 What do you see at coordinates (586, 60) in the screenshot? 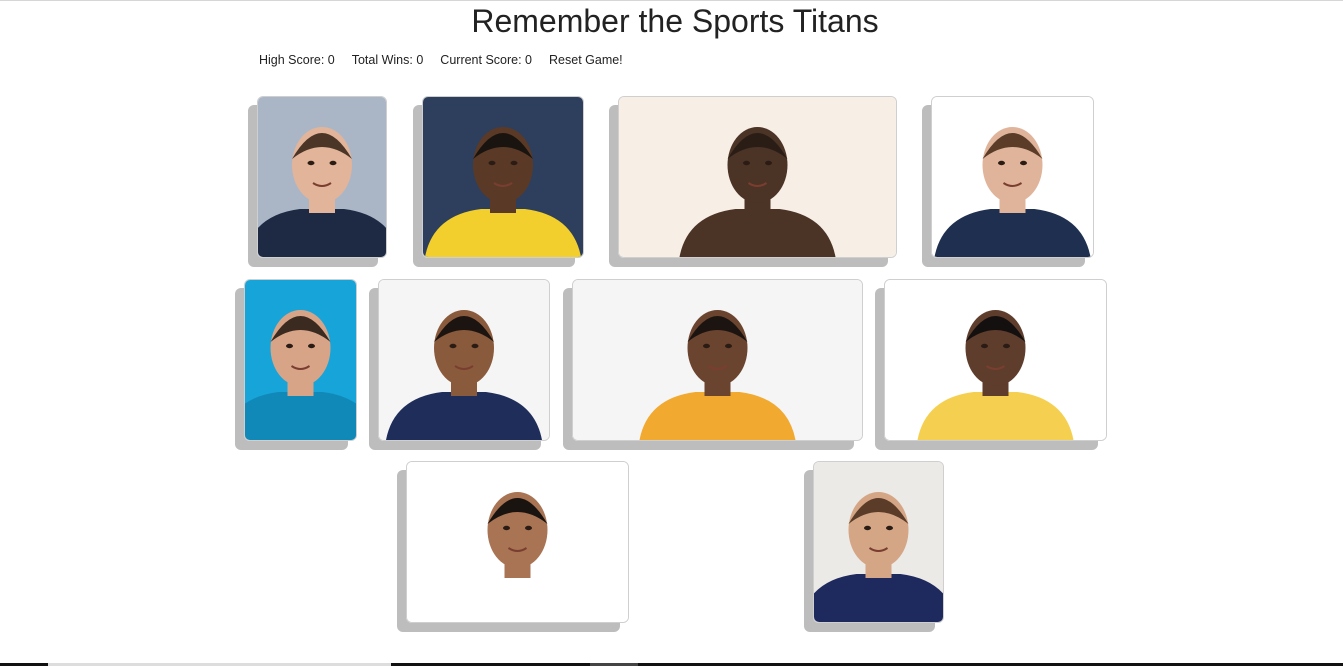
I see `reset-game-button: Reset Game!` at bounding box center [586, 60].